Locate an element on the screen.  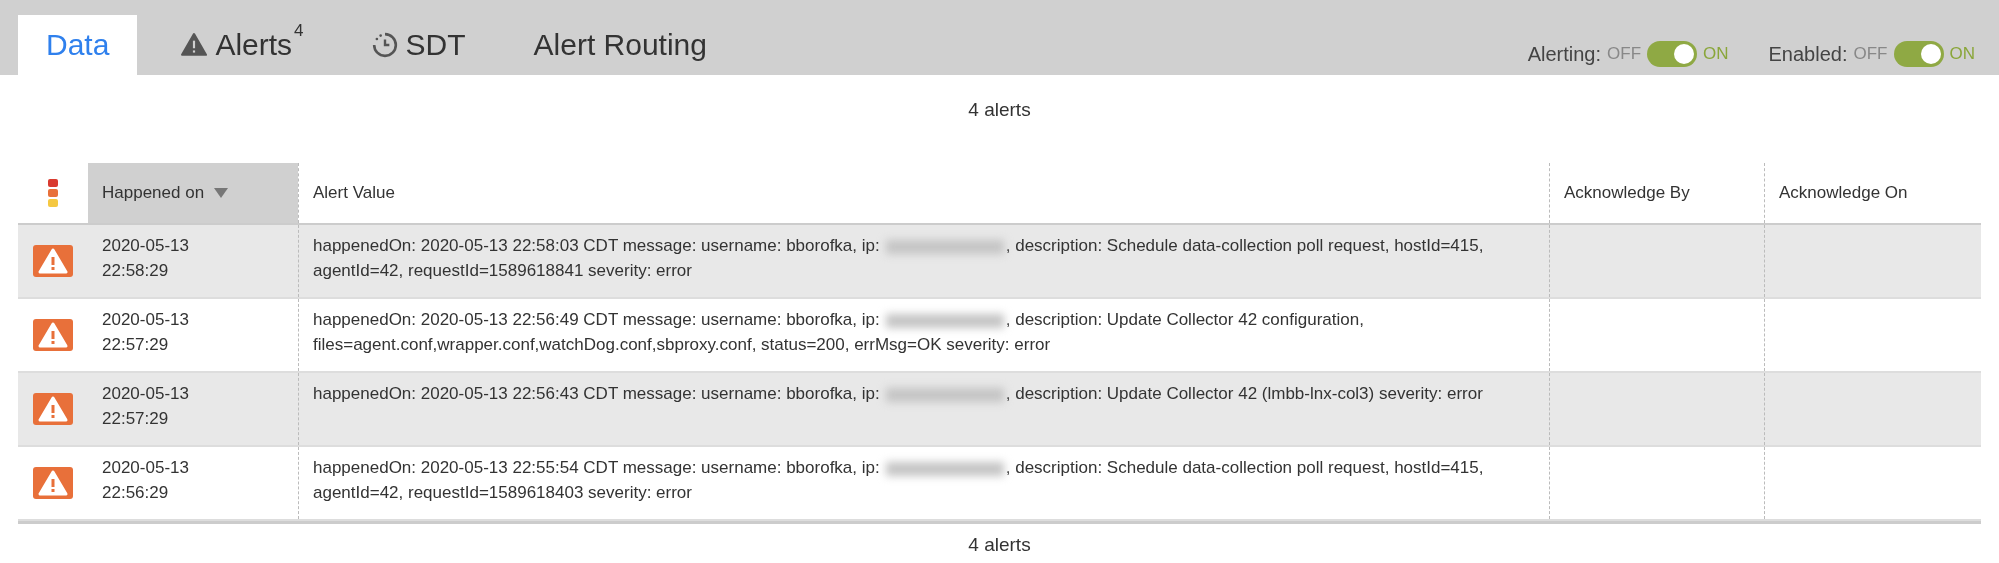
alert-value: happenedOn: 2020-05-13 22:56:43 CDT message: username: bborofka, ip: , description: Update Collector 42 (lmbb-lnx-col3) severity: error is located at coordinates (898, 394).